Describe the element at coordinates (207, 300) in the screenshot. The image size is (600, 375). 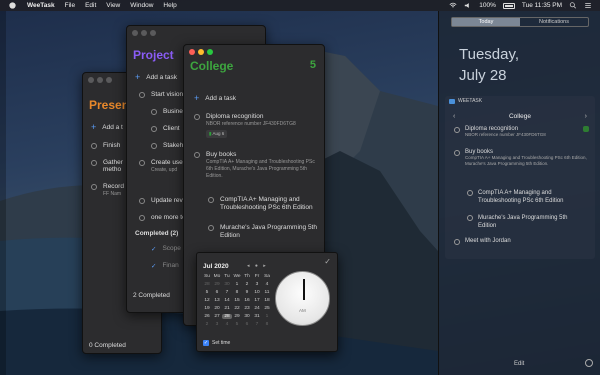
I see `calendar-day: 12` at that location.